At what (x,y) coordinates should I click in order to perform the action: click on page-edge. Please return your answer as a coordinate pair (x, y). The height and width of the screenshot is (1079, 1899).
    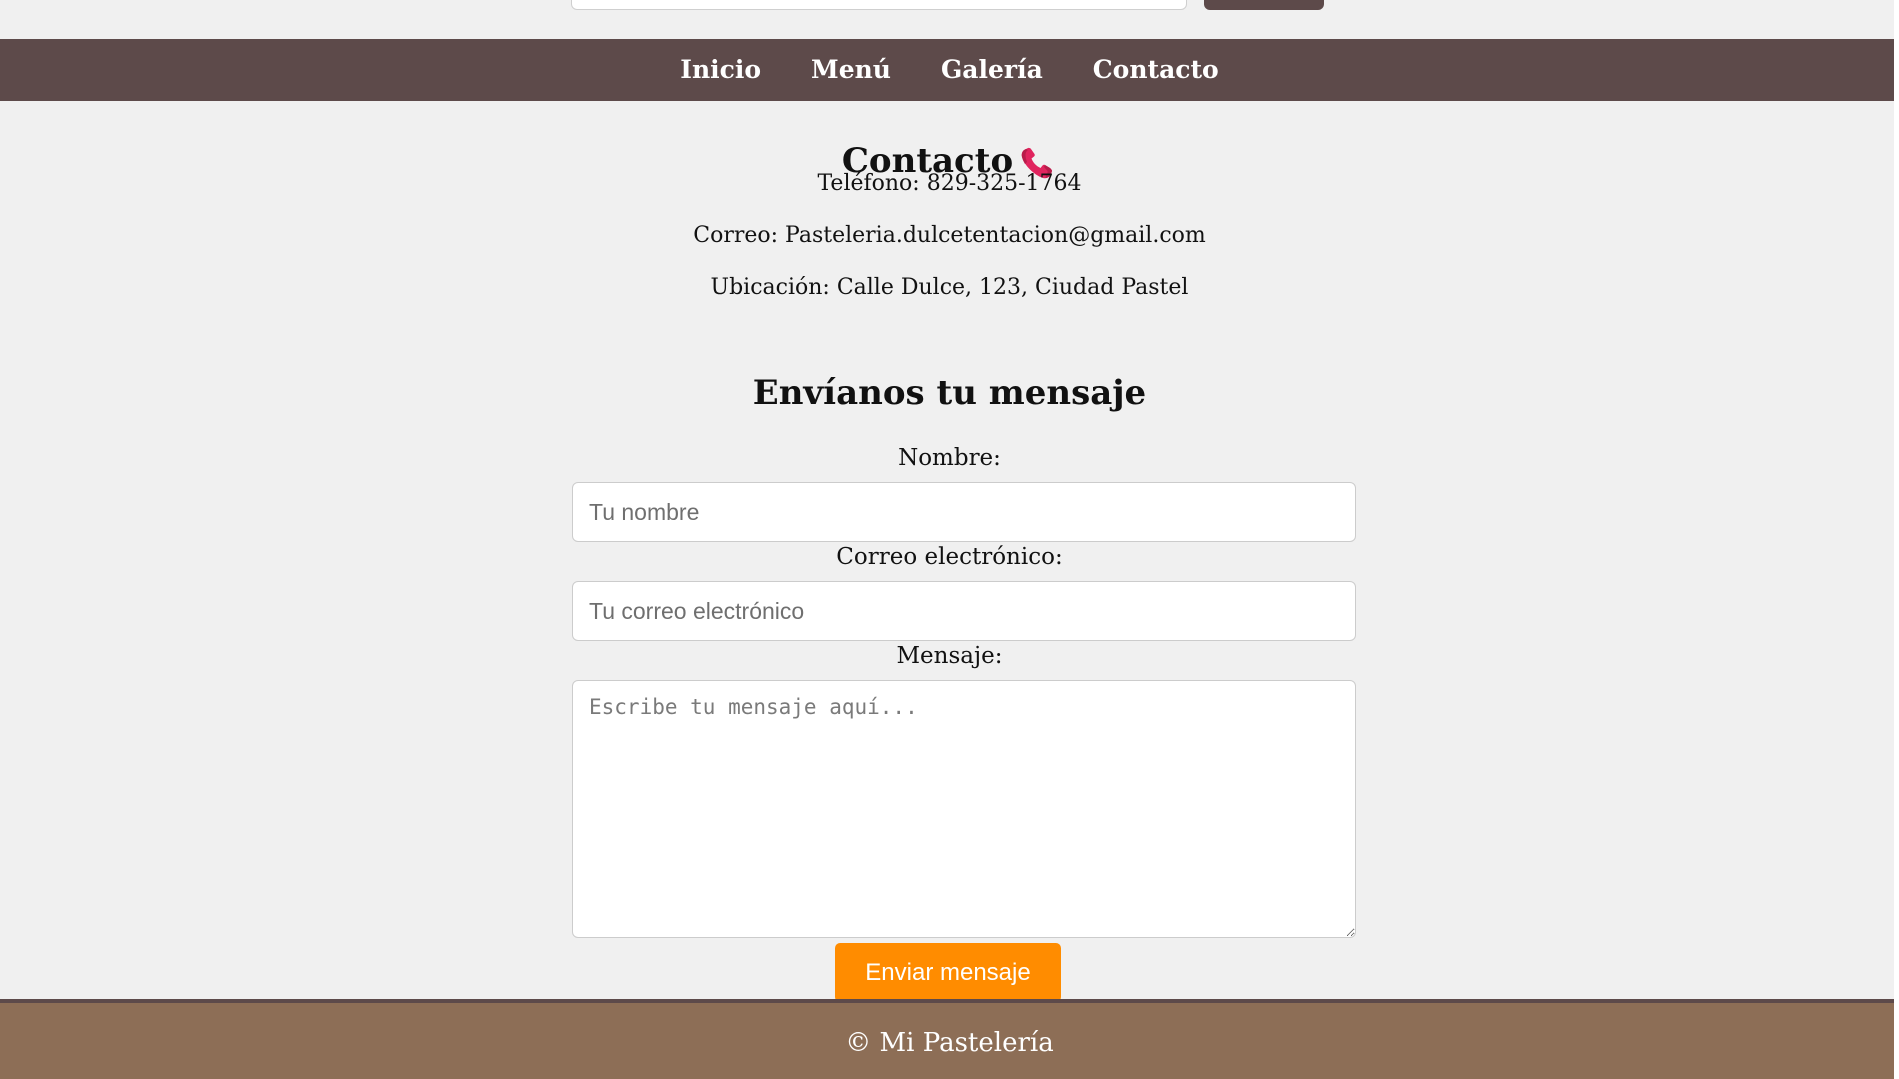
    Looking at the image, I should click on (1896, 539).